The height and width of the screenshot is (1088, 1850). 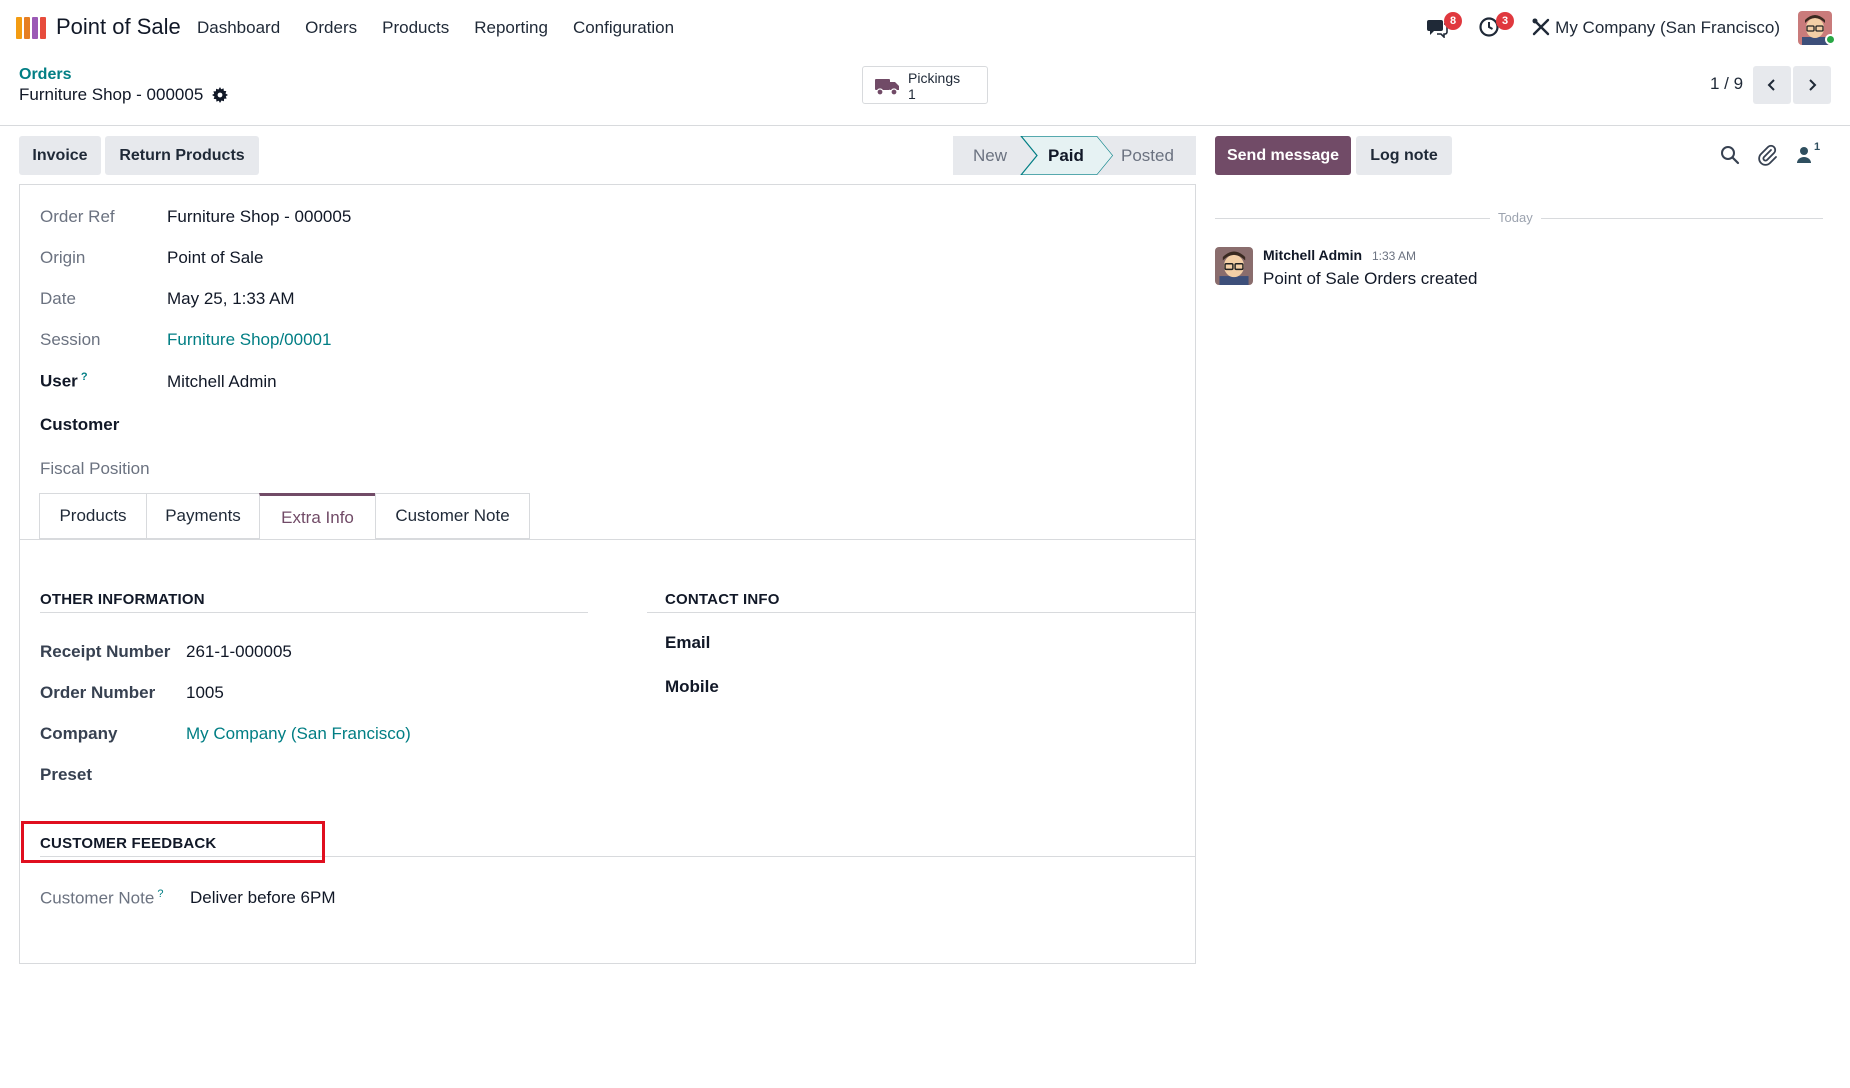 I want to click on user-label-text: User, so click(x=59, y=381).